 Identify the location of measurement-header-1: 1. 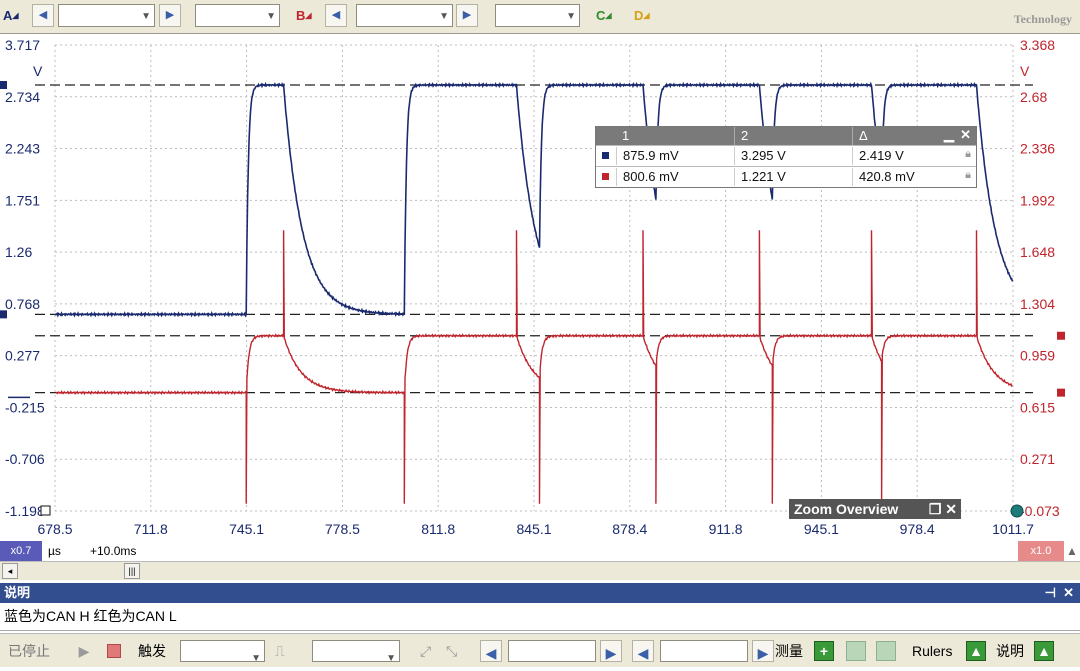
(626, 135).